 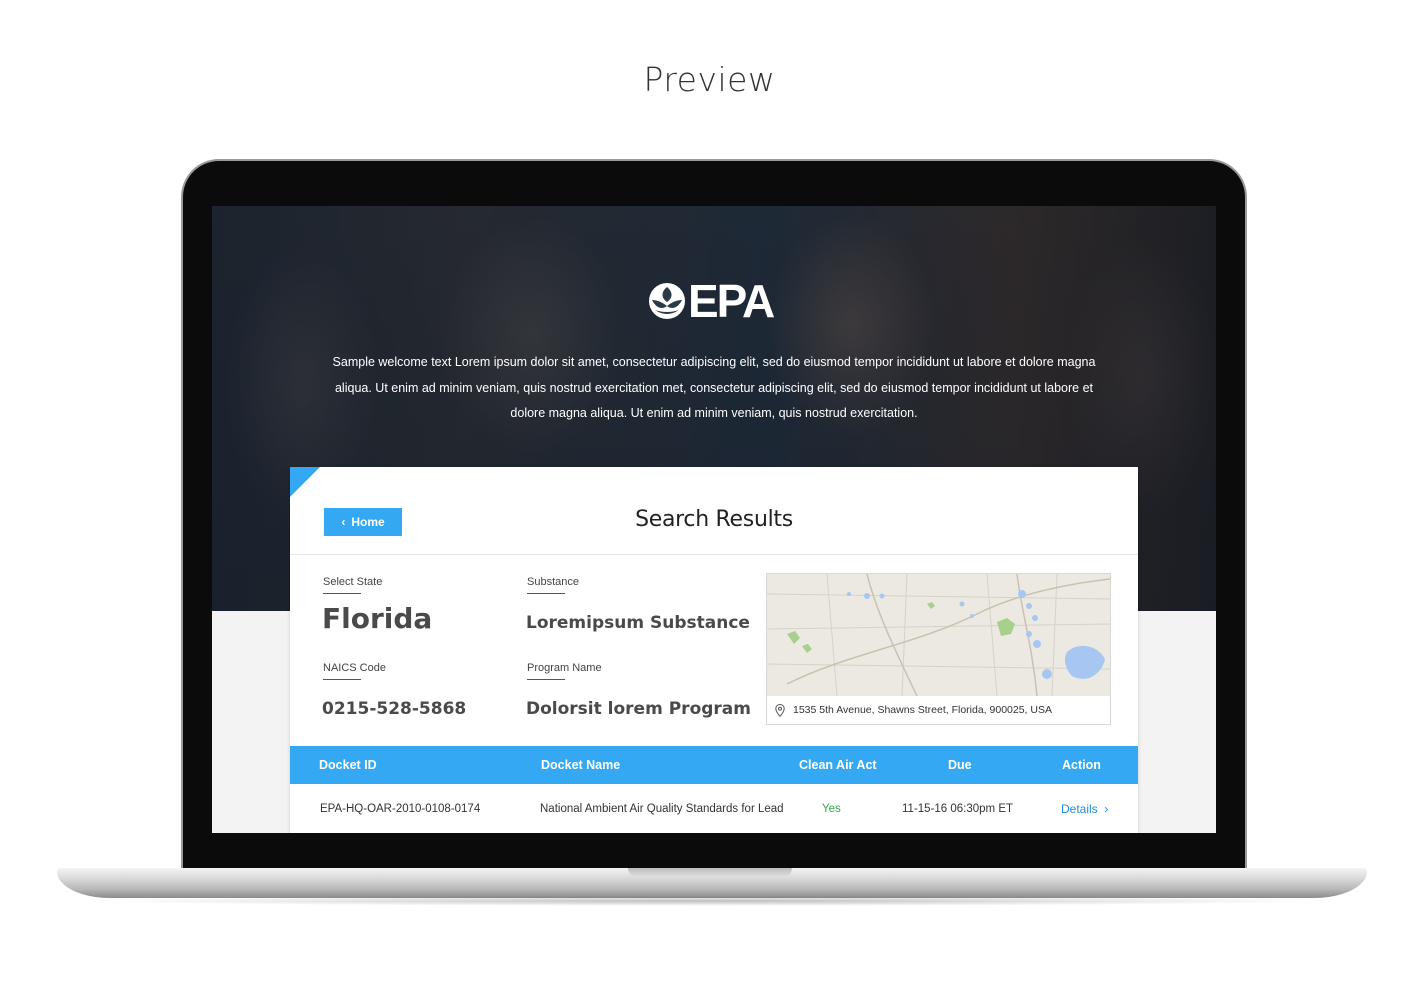 I want to click on epa-logo: EPA, so click(x=711, y=301).